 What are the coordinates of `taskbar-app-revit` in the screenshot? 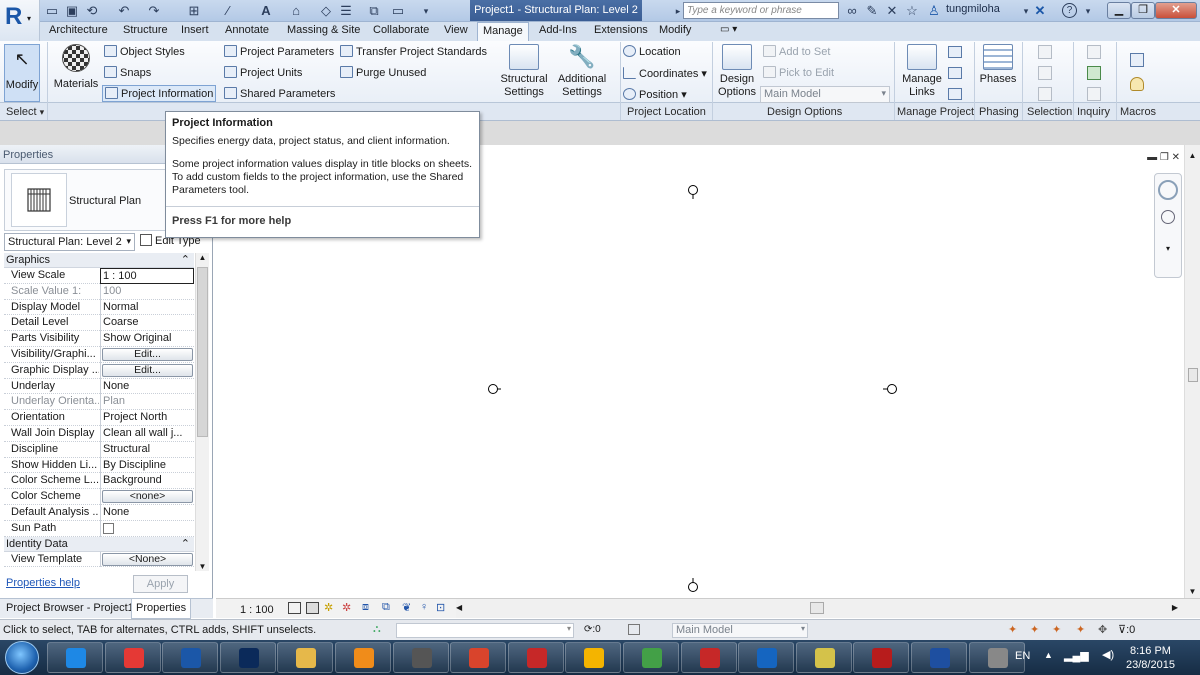 It's located at (190, 657).